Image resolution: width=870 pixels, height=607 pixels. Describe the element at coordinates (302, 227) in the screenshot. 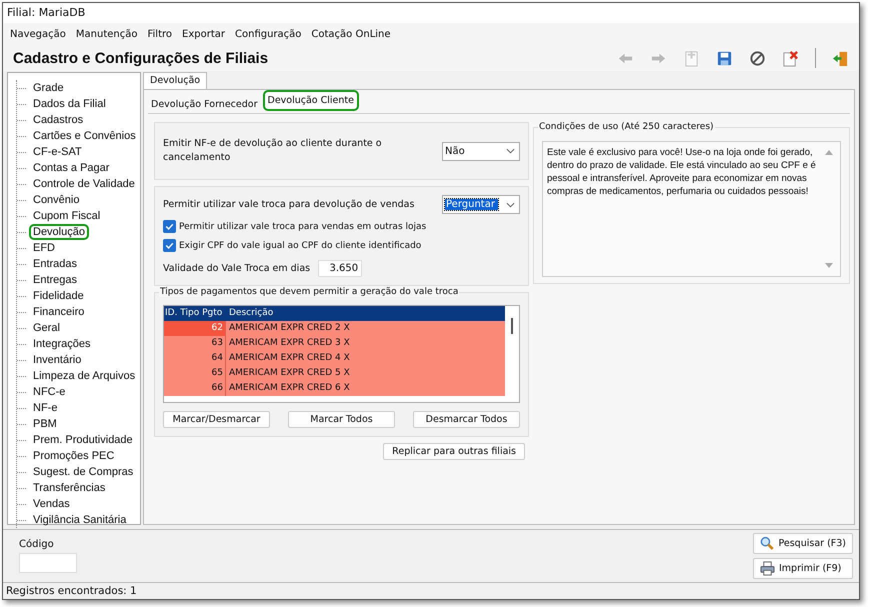

I see `checkbox-label: Permitir utilizar vale troca para vendas em outras lojas` at that location.